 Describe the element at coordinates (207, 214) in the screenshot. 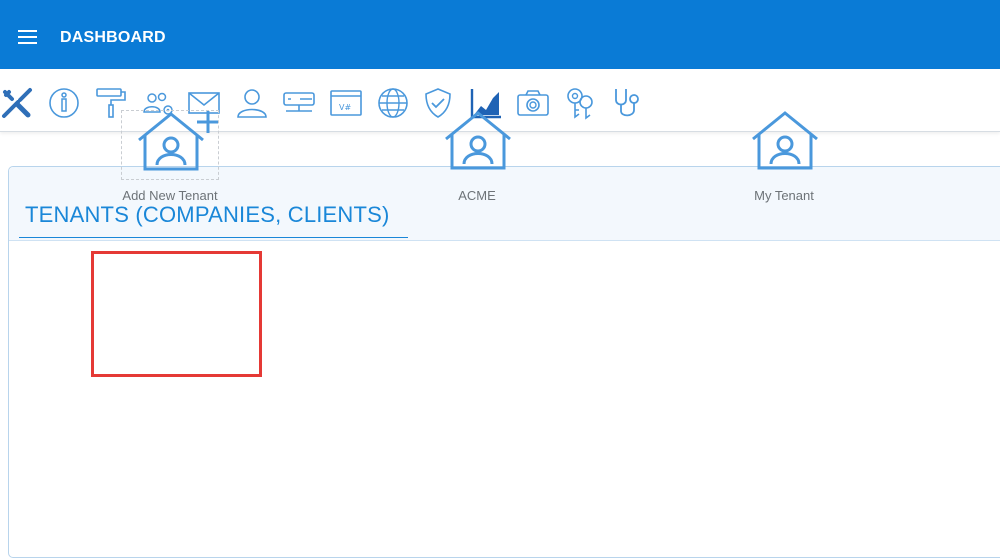

I see `panel-title: TENANTS (COMPANIES, CLIENTS)` at that location.